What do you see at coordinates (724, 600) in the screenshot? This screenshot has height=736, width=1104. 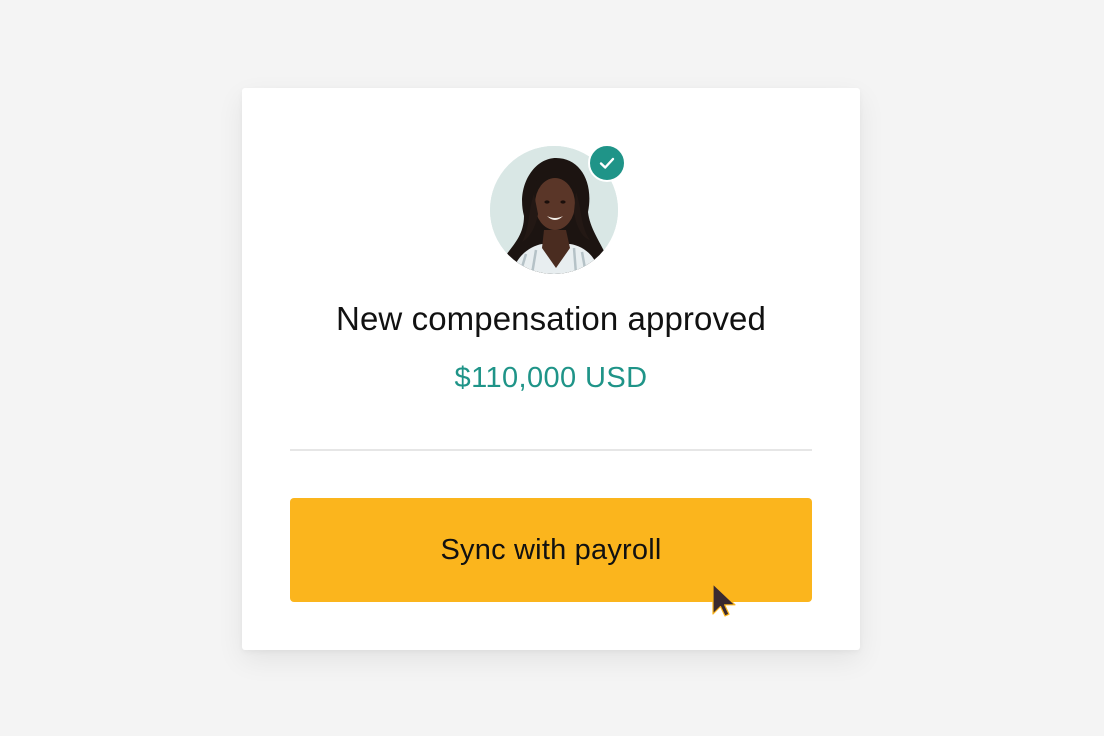 I see `mouse-cursor-icon` at bounding box center [724, 600].